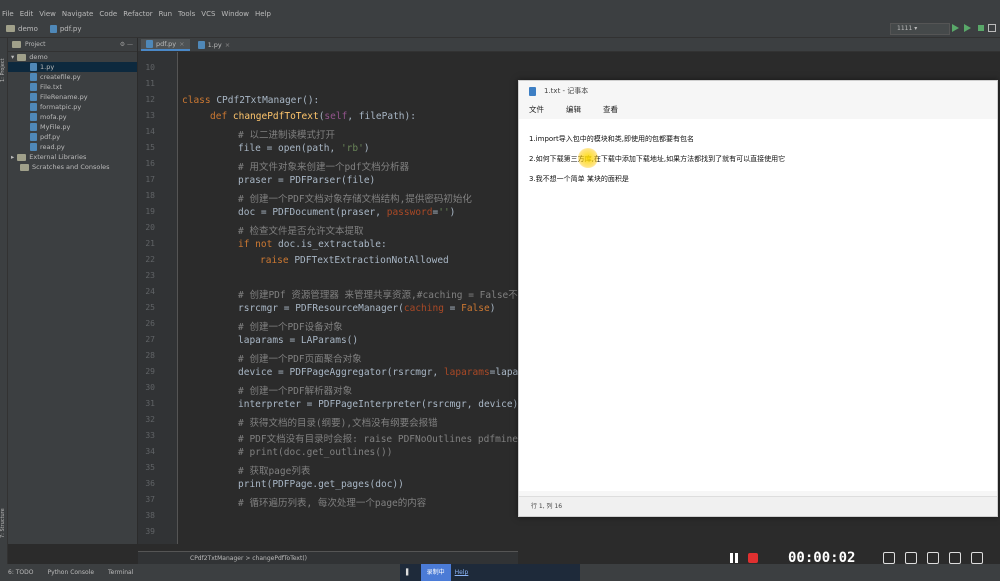  I want to click on menu-code: Code, so click(108, 14).